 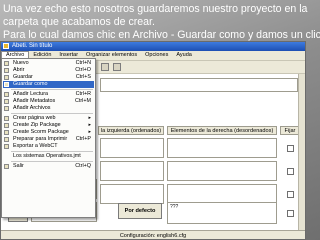 What do you see at coordinates (6, 108) in the screenshot?
I see `files-icon` at bounding box center [6, 108].